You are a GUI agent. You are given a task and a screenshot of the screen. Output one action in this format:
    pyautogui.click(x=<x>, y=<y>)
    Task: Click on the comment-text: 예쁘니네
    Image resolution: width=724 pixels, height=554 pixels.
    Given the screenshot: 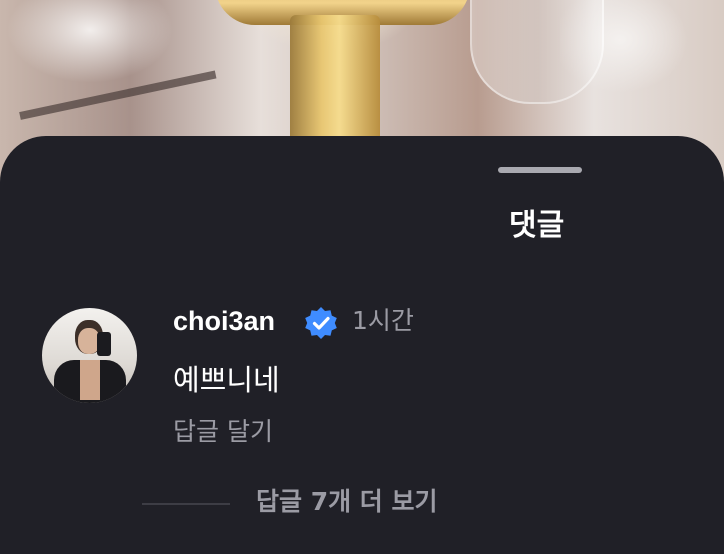 What is the action you would take?
    pyautogui.click(x=226, y=380)
    